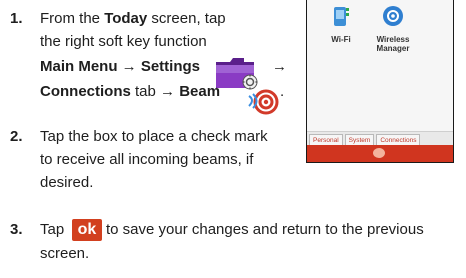 The height and width of the screenshot is (278, 466). What do you see at coordinates (123, 41) in the screenshot?
I see `step-1-line-2: the right soft key function` at bounding box center [123, 41].